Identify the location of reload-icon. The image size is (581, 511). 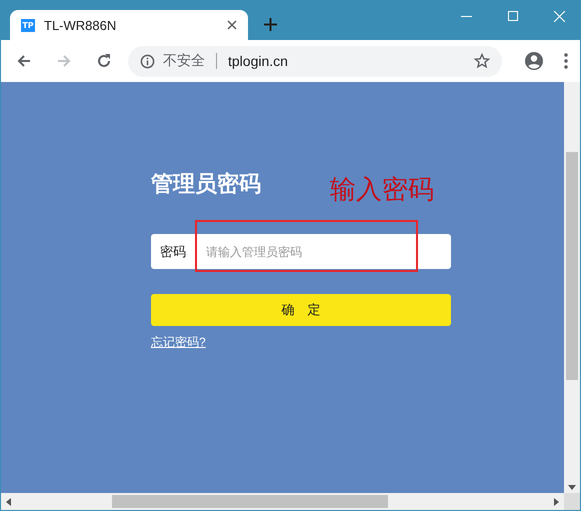
(104, 61).